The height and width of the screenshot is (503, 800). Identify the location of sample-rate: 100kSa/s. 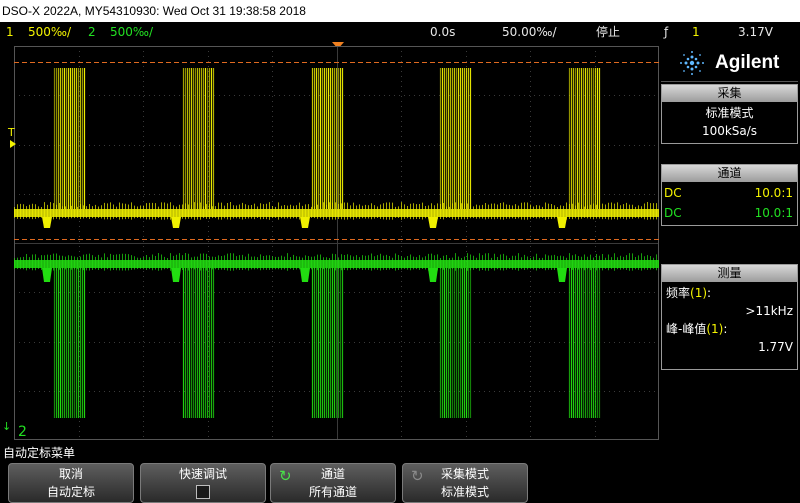
(729, 131).